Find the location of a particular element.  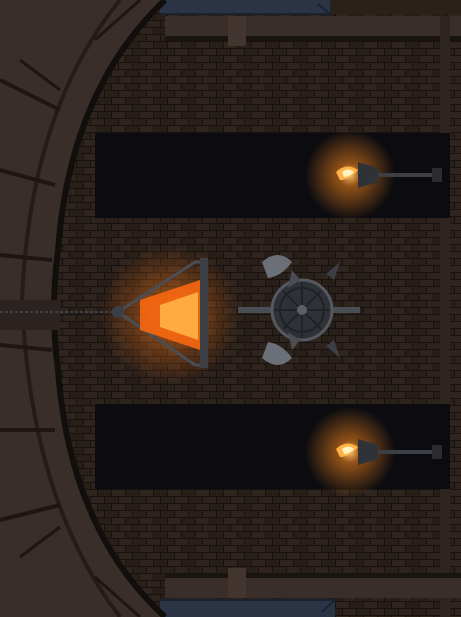

top-blue-stone is located at coordinates (310, 7).